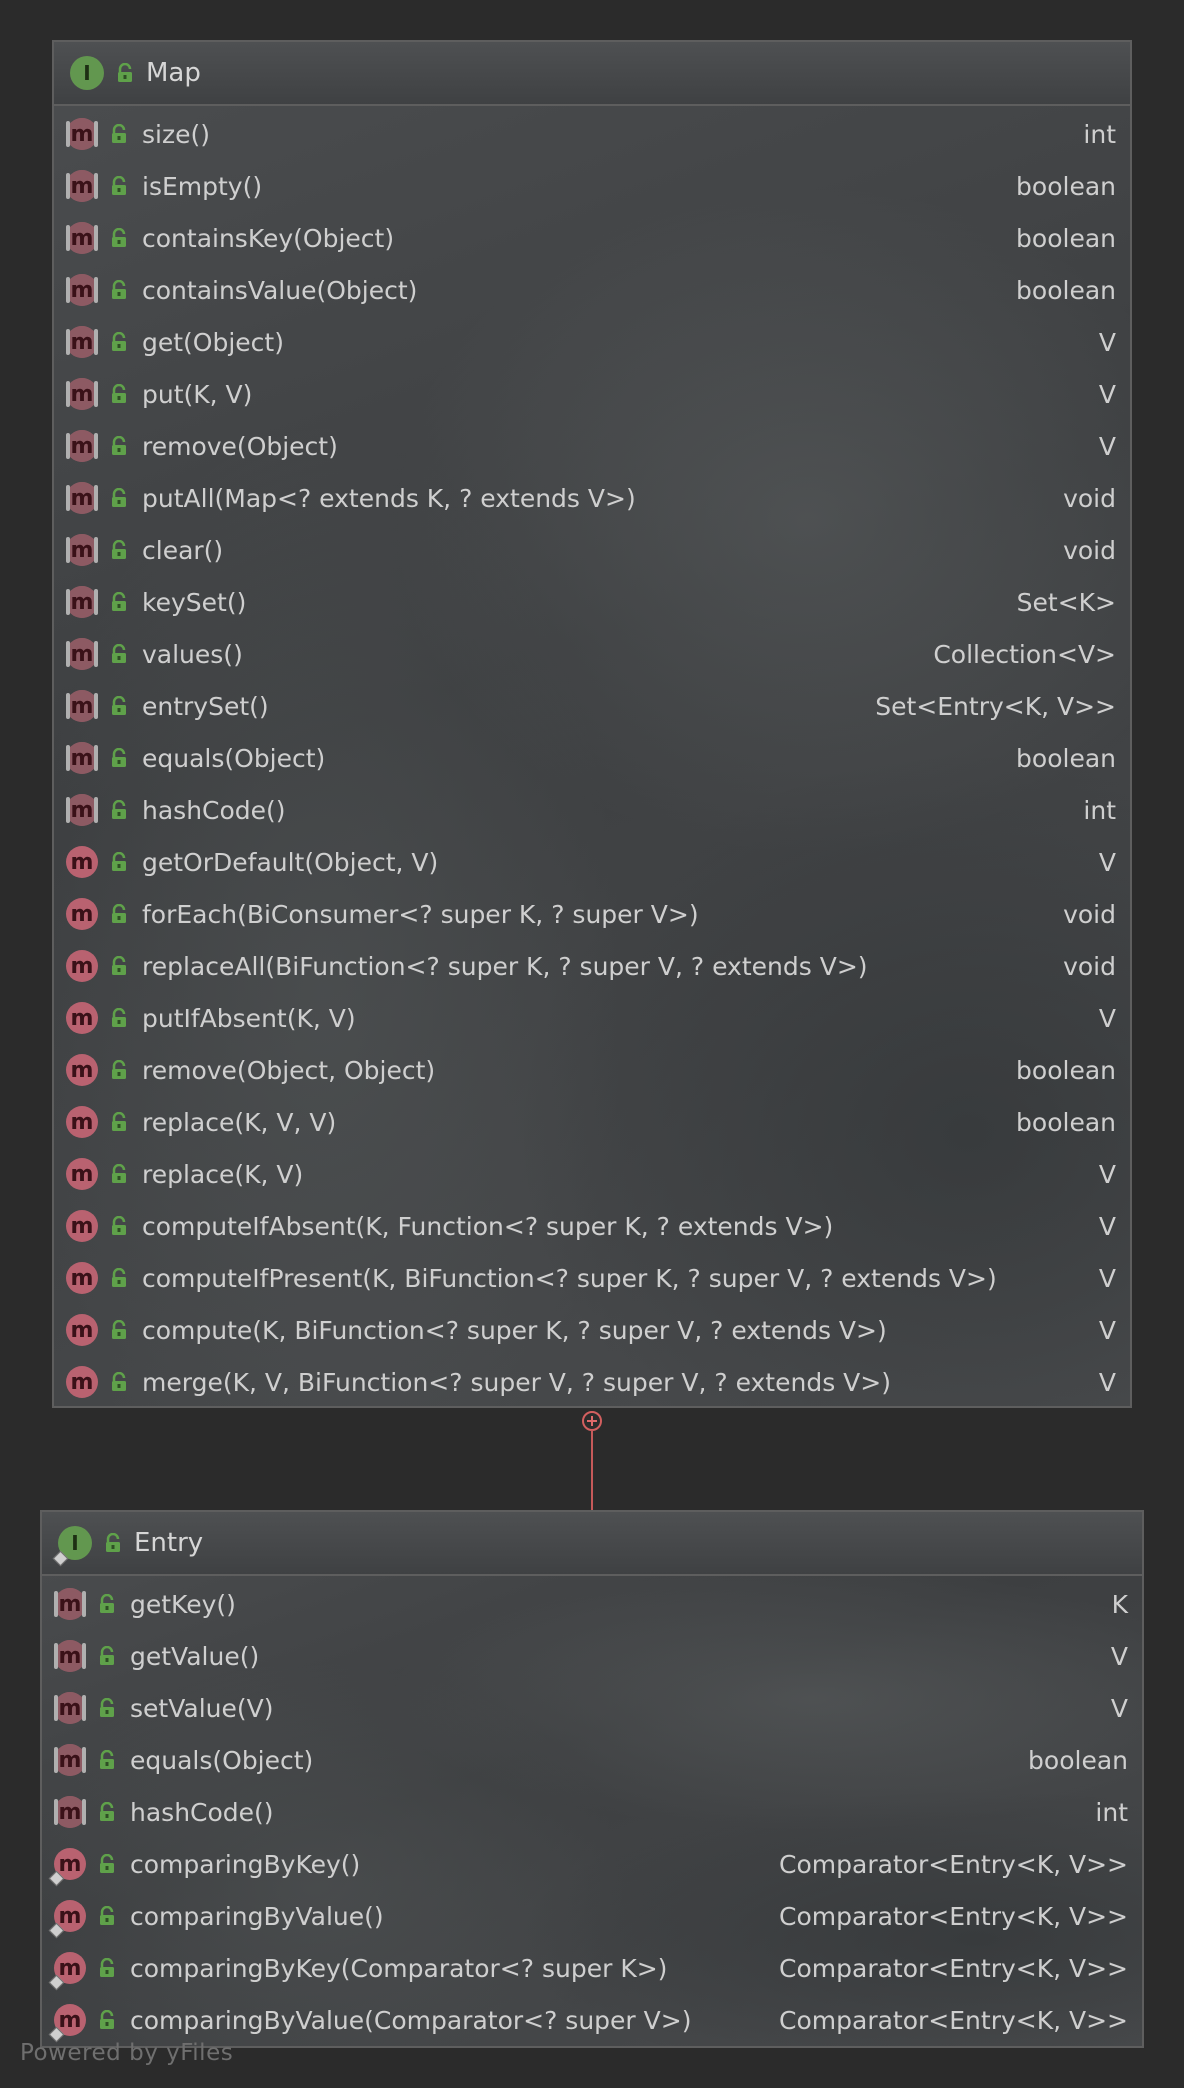  Describe the element at coordinates (592, 1070) in the screenshot. I see `method-row: m remove(Object, Object) boolean` at that location.